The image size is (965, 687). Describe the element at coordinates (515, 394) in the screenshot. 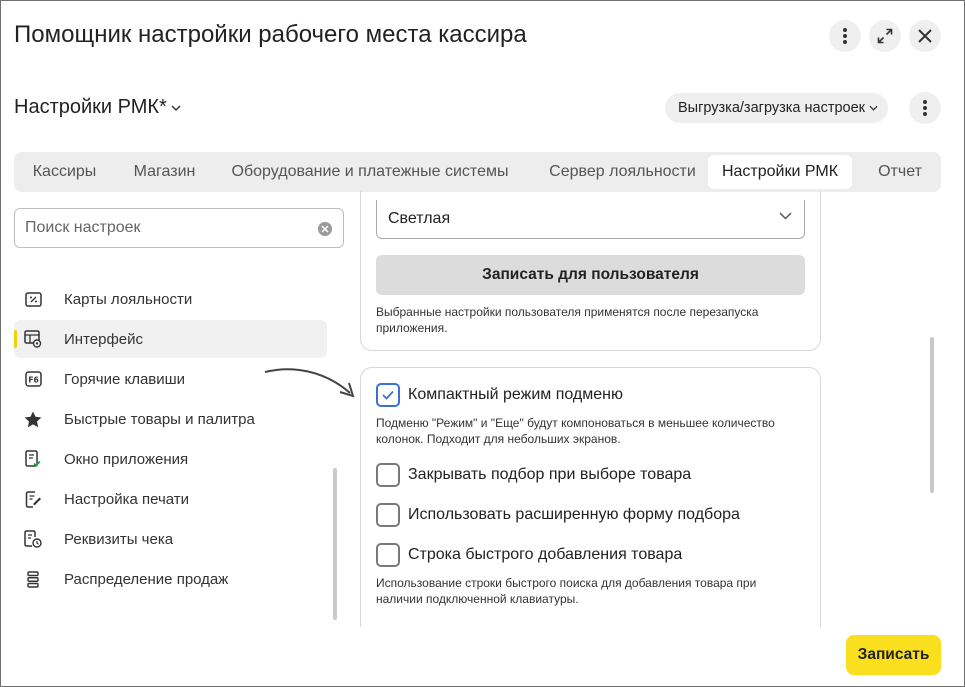

I see `compact-submenu-label: Компактный режим подменю` at that location.